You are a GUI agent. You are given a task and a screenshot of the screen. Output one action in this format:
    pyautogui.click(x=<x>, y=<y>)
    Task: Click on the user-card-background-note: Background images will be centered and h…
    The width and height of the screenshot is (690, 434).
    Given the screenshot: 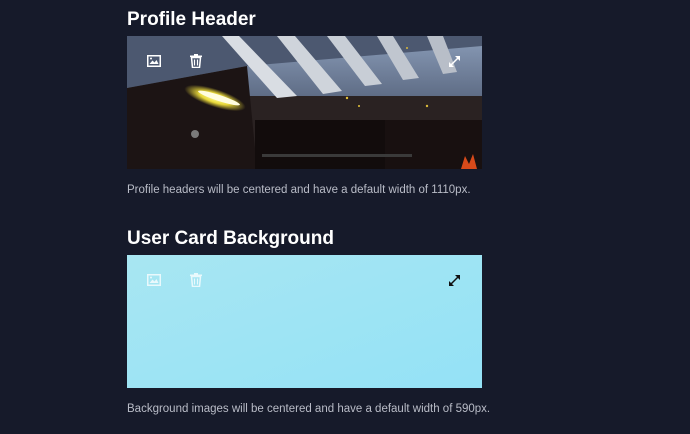 What is the action you would take?
    pyautogui.click(x=309, y=409)
    